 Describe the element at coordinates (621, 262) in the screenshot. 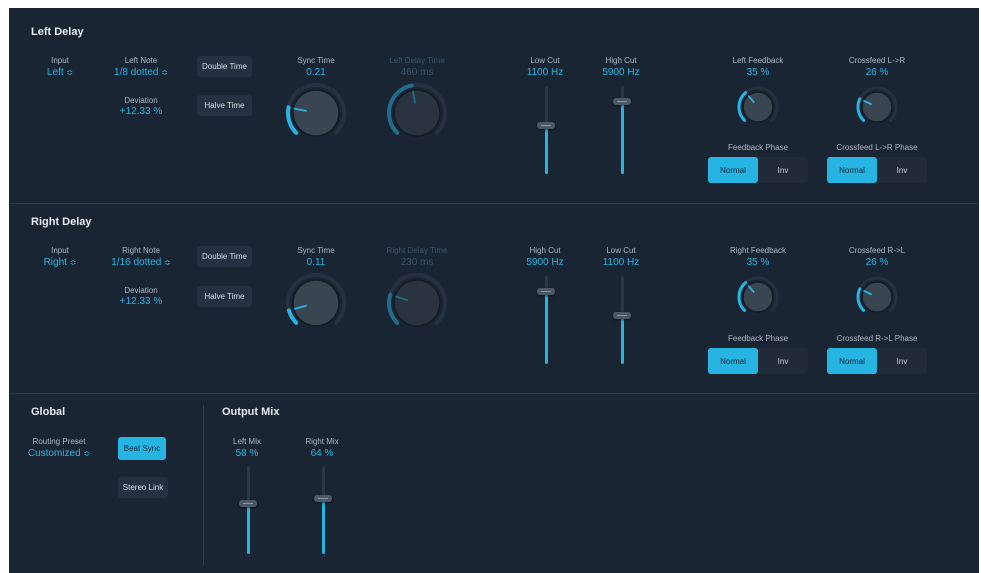

I see `right-low-cut-value: 1100 Hz` at that location.